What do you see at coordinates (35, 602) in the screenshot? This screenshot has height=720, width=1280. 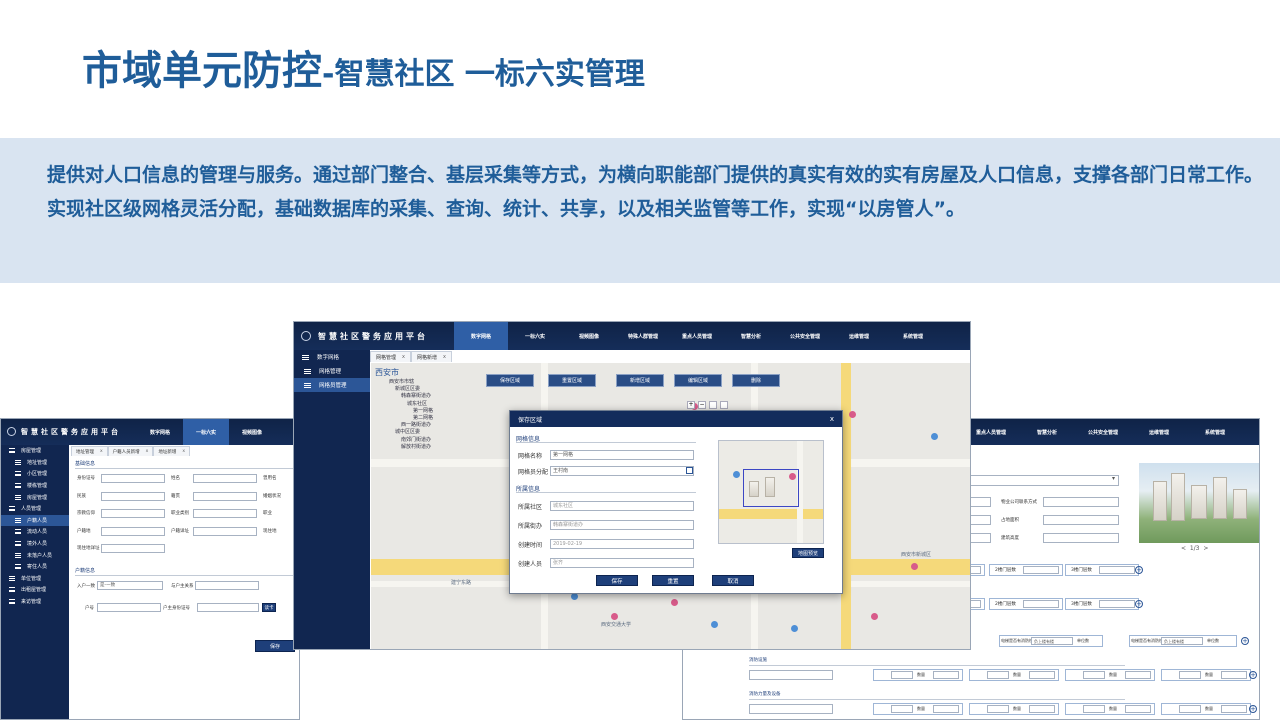 I see `left-sidebar-item: 来访管理` at bounding box center [35, 602].